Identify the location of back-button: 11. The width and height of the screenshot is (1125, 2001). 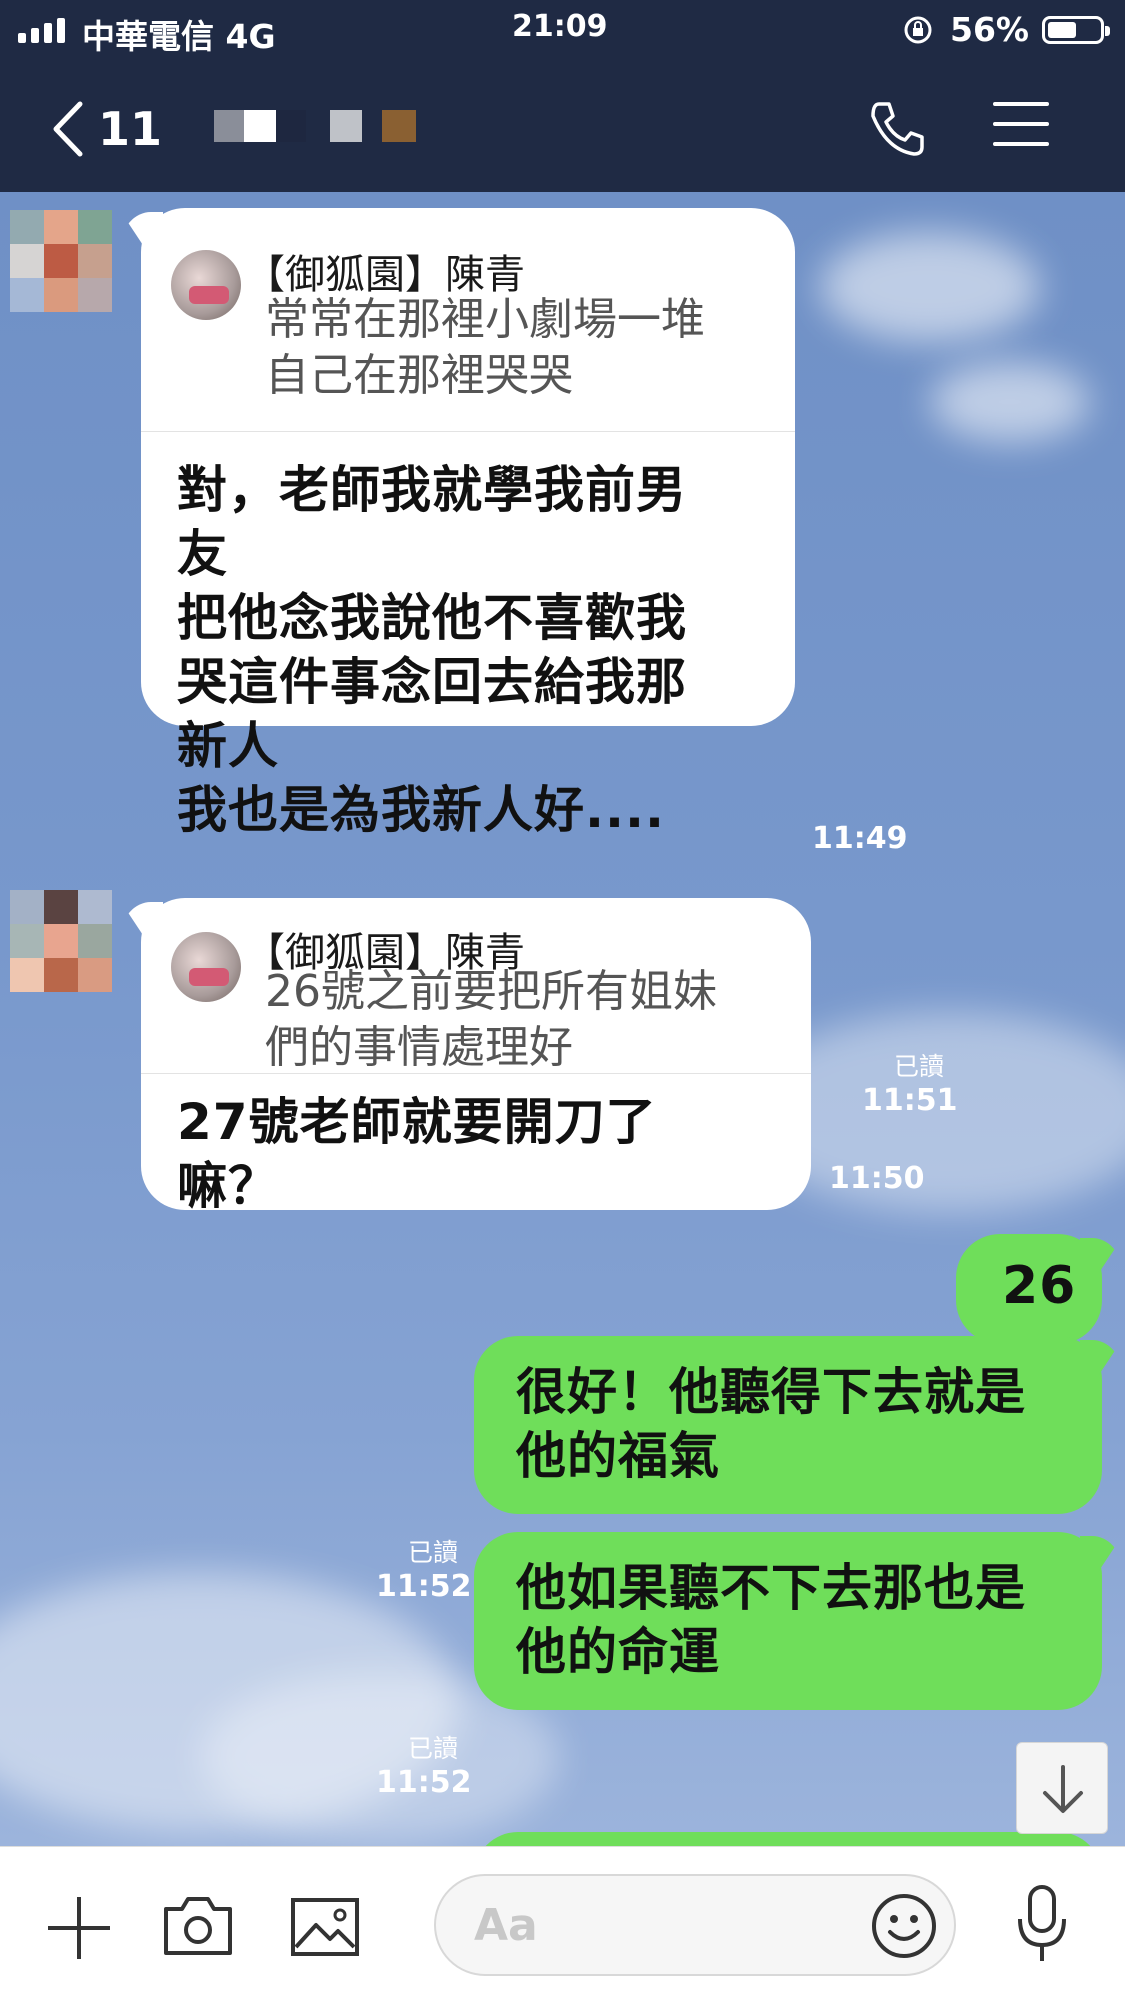
(127, 129).